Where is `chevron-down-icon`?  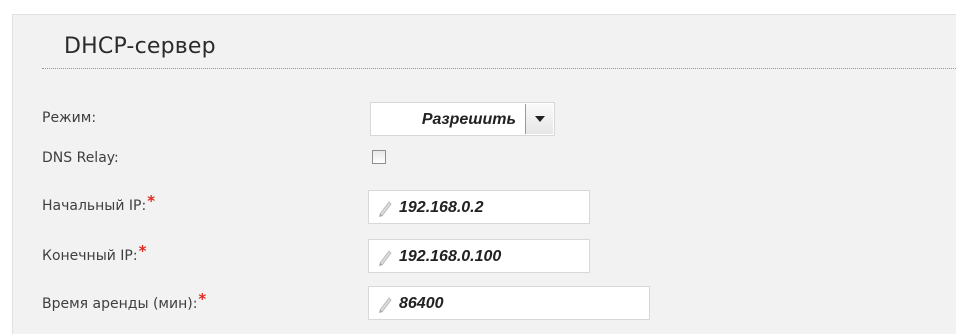 chevron-down-icon is located at coordinates (539, 119).